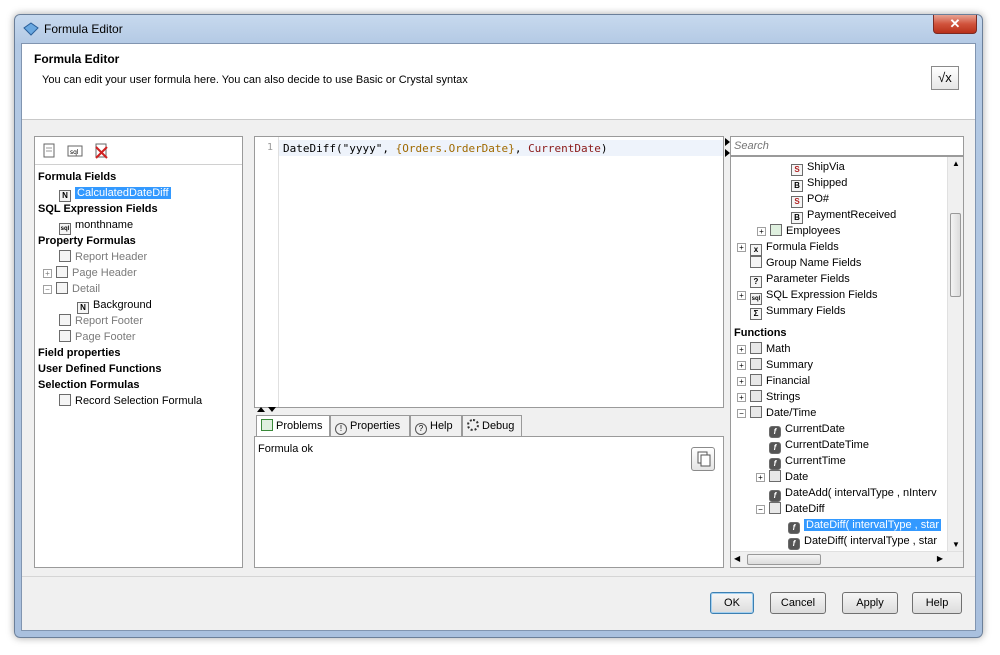 The width and height of the screenshot is (1000, 655). What do you see at coordinates (115, 193) in the screenshot?
I see `tree-item-calculateddatediff: N CalculatedDateDiff` at bounding box center [115, 193].